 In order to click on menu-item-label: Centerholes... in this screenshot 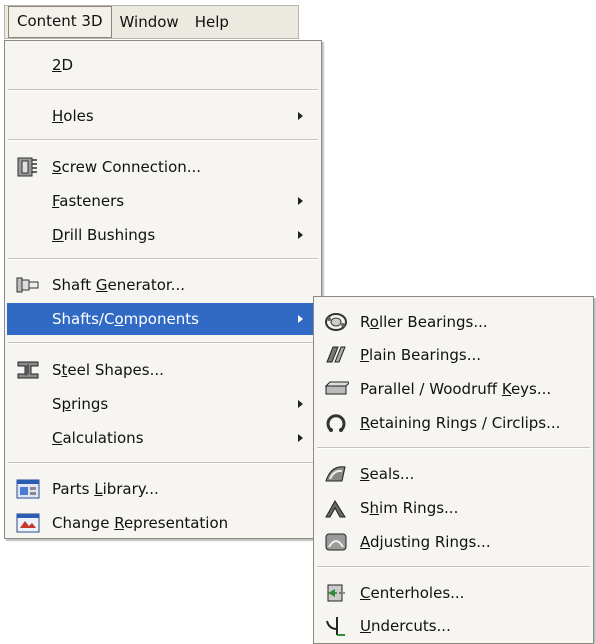, I will do `click(412, 593)`.